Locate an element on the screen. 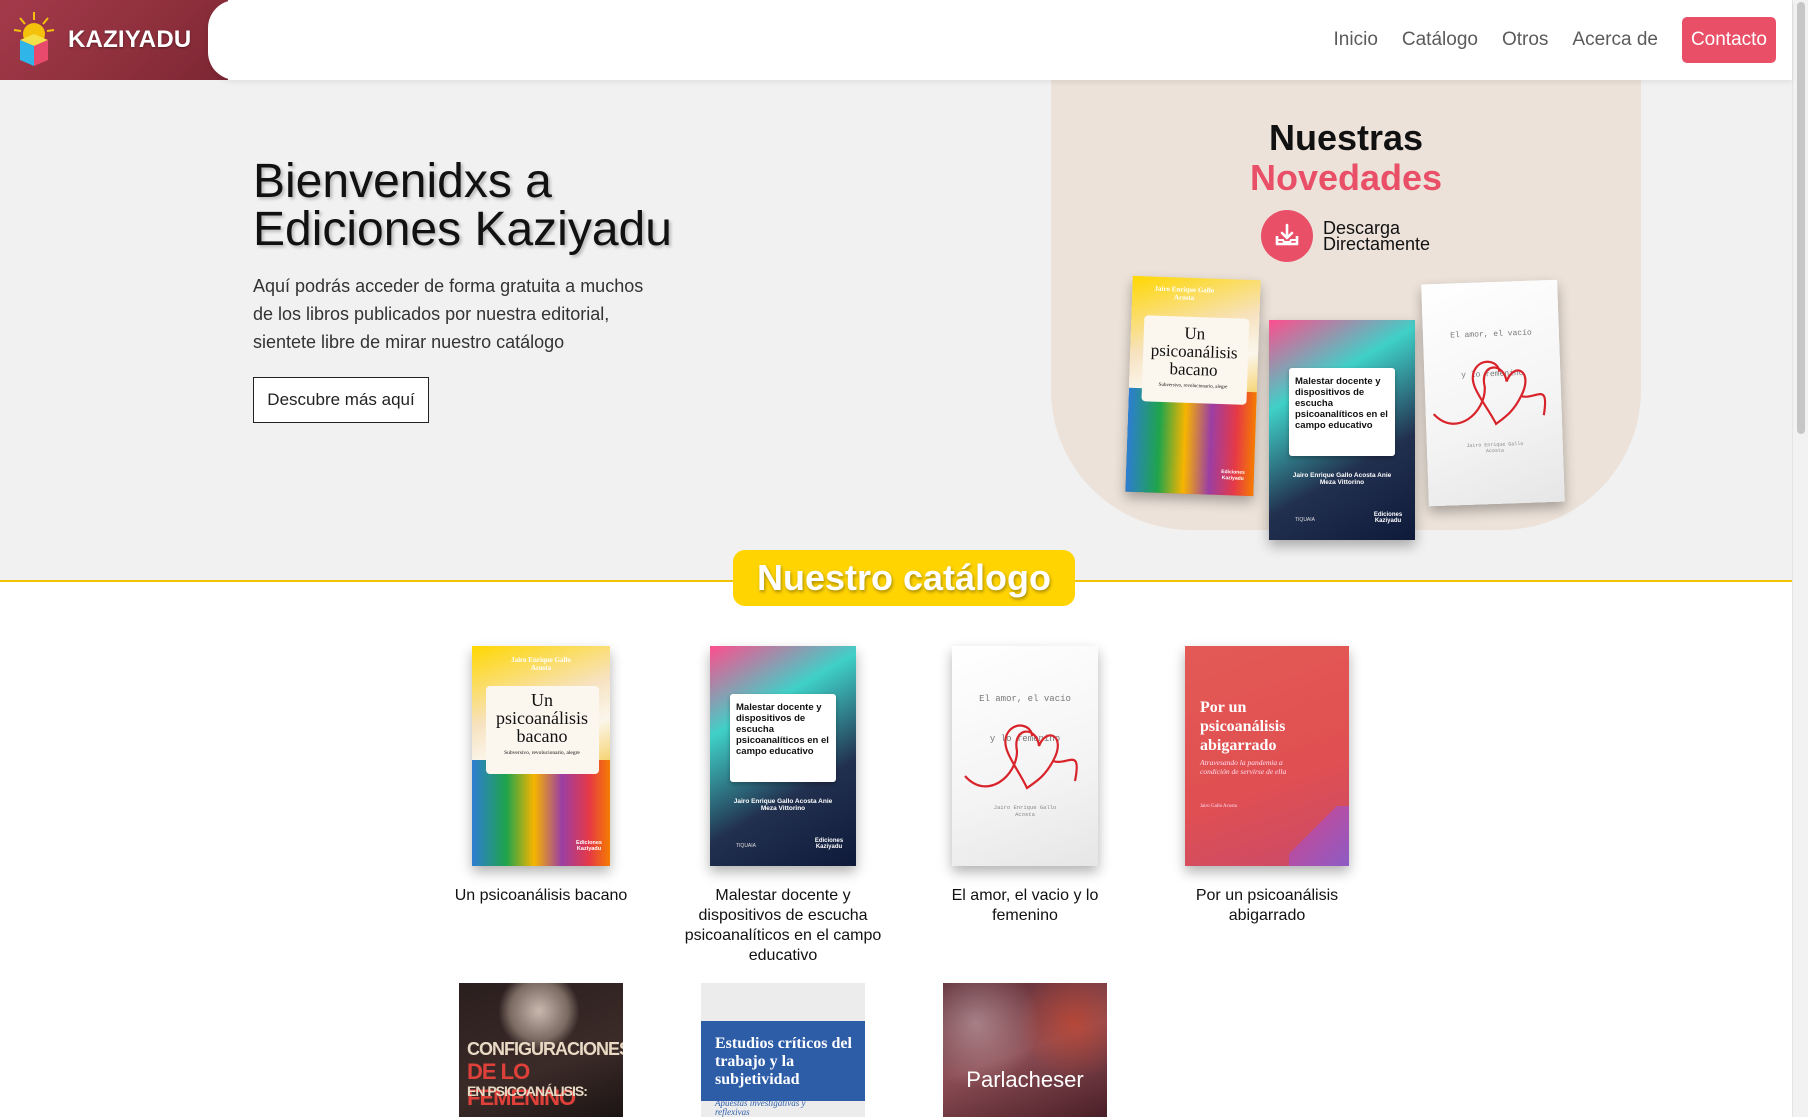  download-label-line2: Directamente is located at coordinates (1377, 244).